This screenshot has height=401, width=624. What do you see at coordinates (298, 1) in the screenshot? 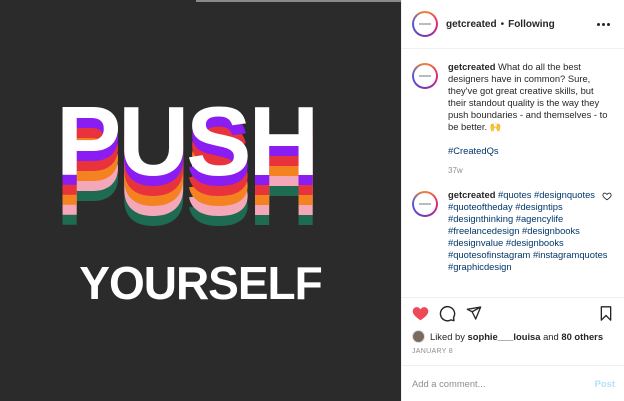
I see `image-top-strip` at bounding box center [298, 1].